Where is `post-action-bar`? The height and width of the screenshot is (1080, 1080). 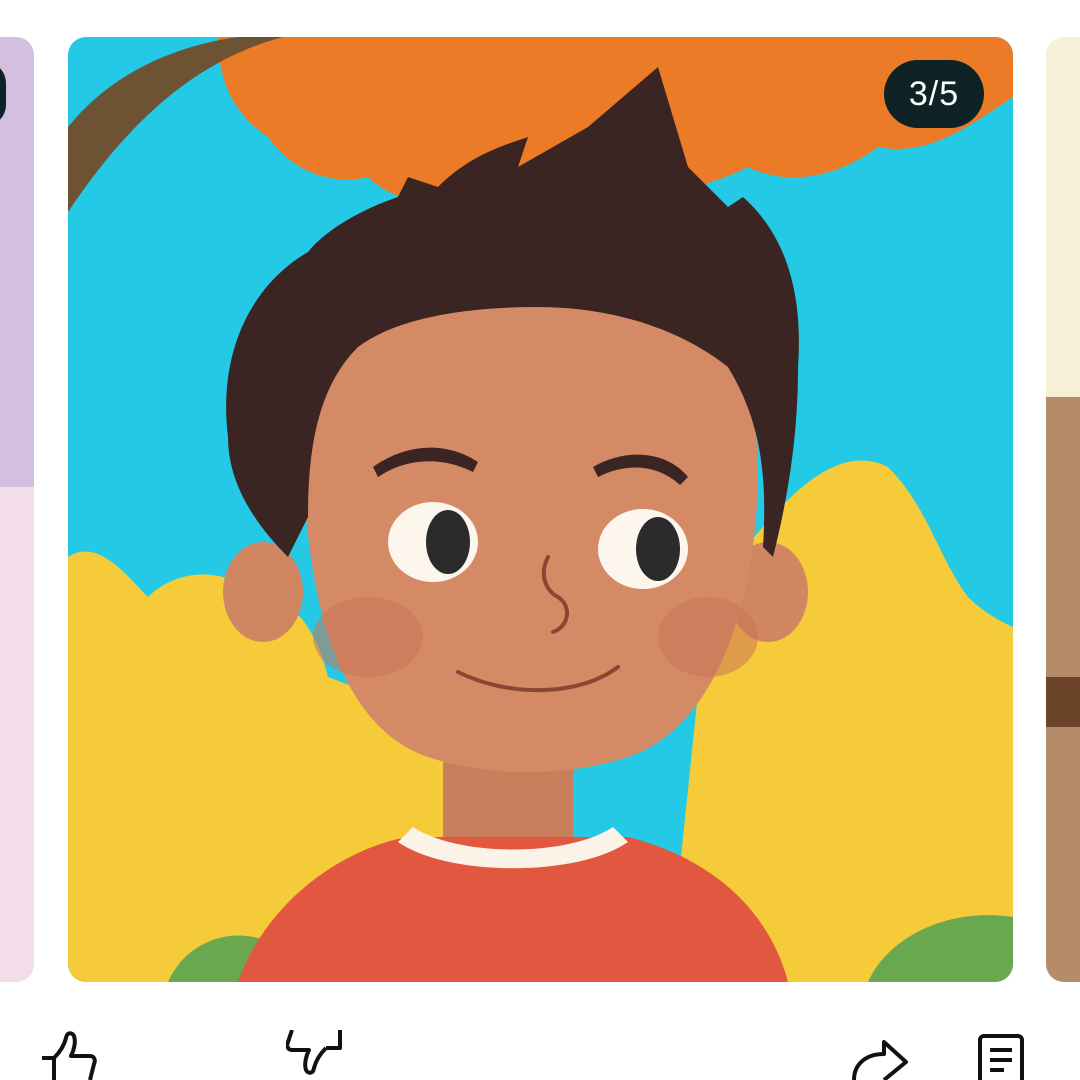
post-action-bar is located at coordinates (540, 1055).